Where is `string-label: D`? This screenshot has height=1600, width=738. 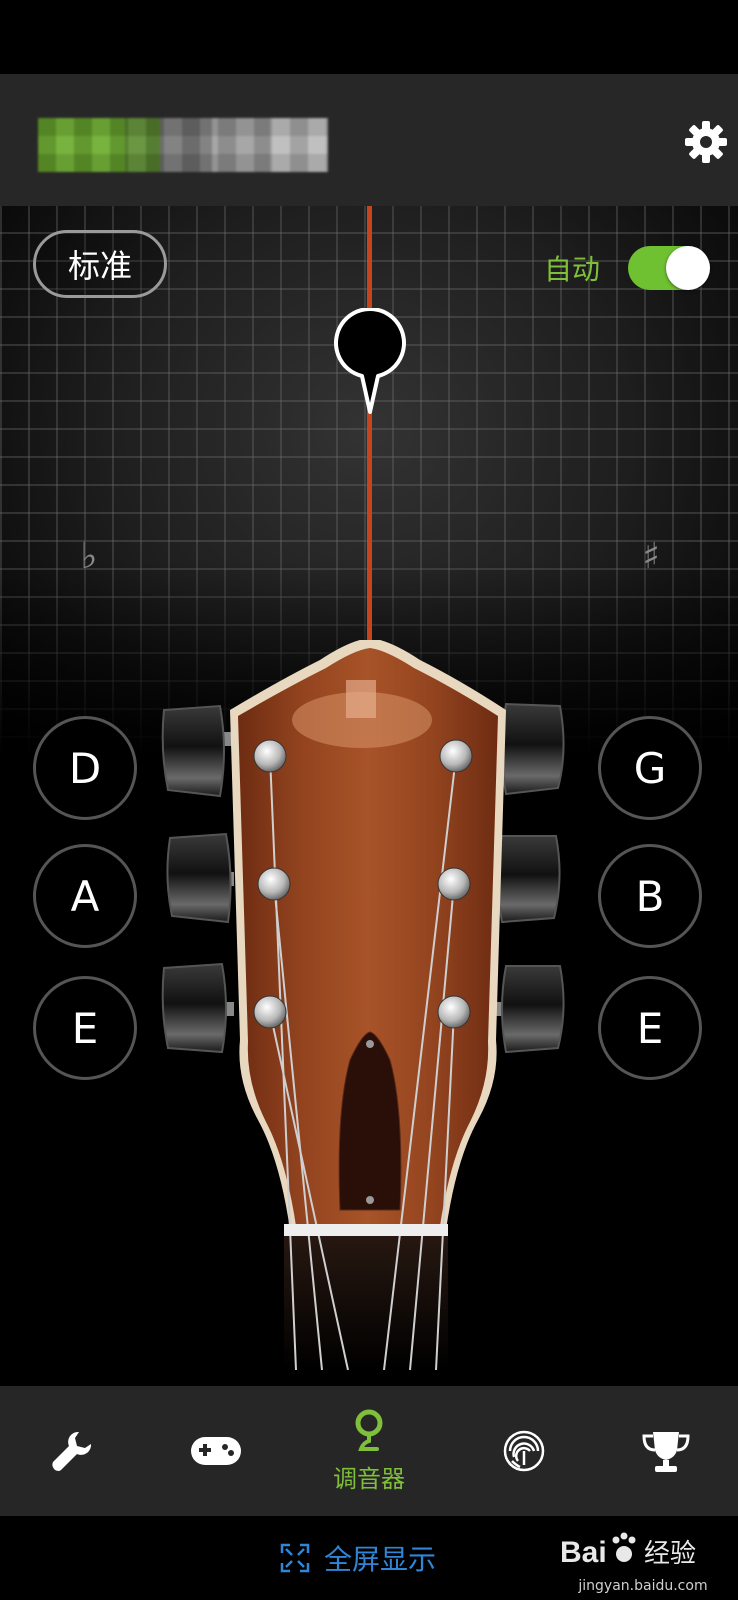
string-label: D is located at coordinates (85, 768).